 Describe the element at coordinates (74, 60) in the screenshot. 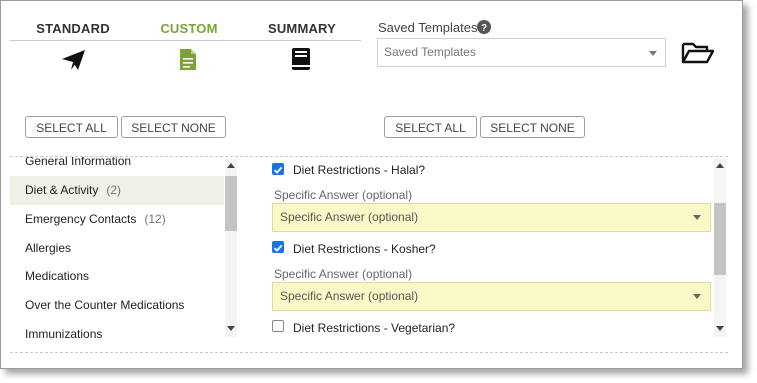

I see `paper-plane-icon` at that location.